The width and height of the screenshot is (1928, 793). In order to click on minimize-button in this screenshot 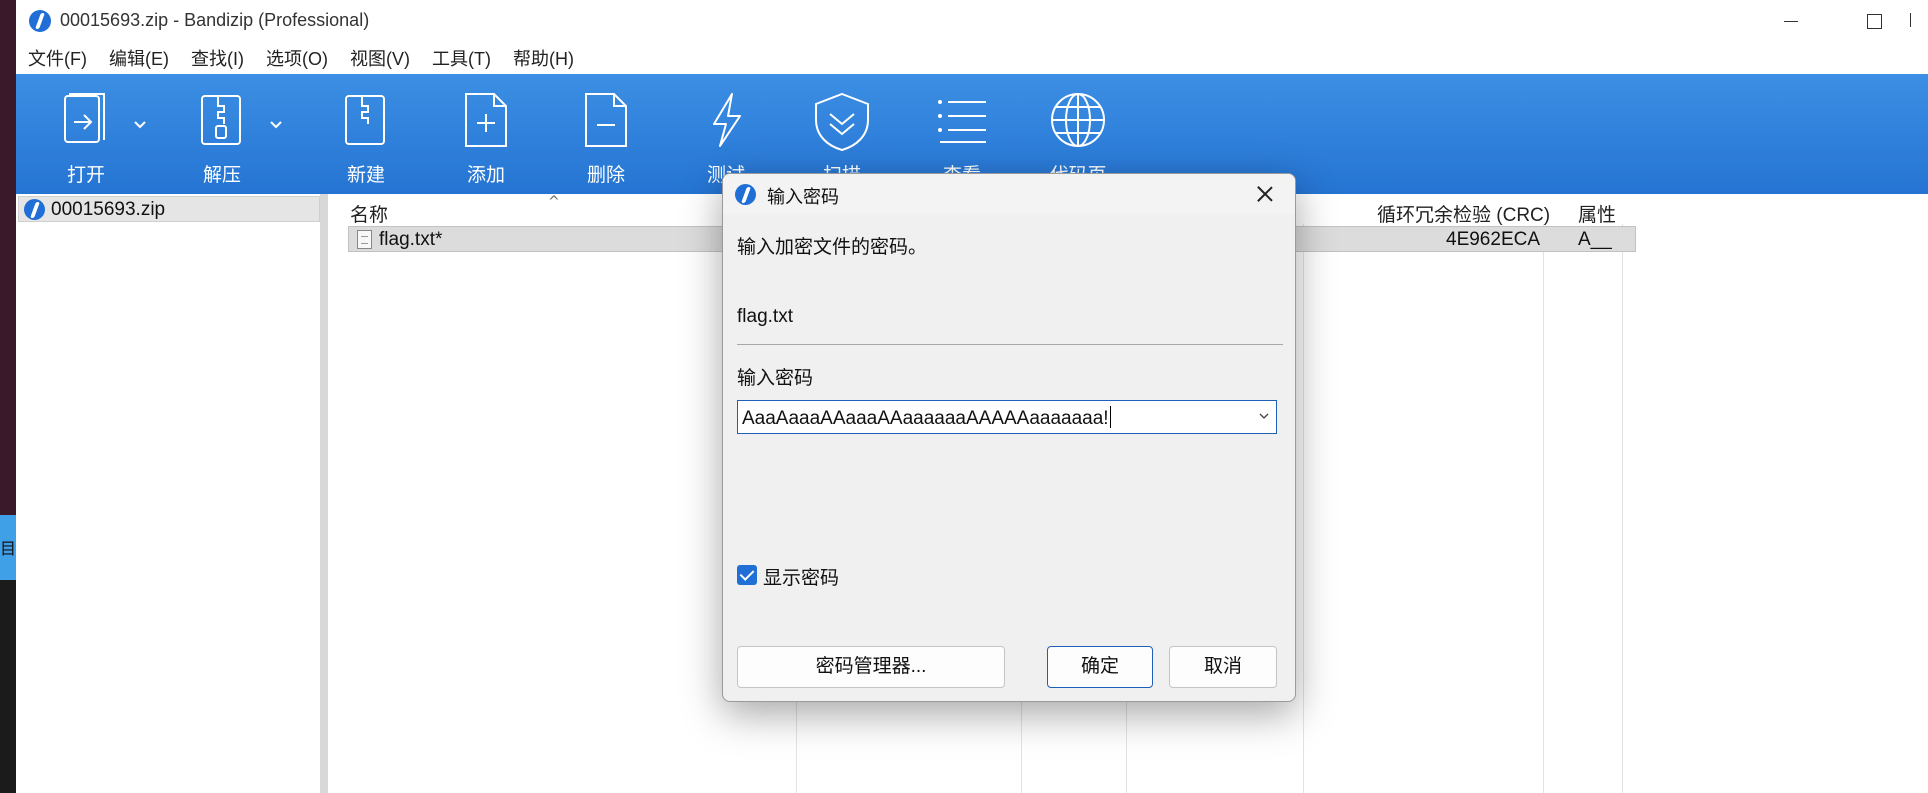, I will do `click(1790, 21)`.